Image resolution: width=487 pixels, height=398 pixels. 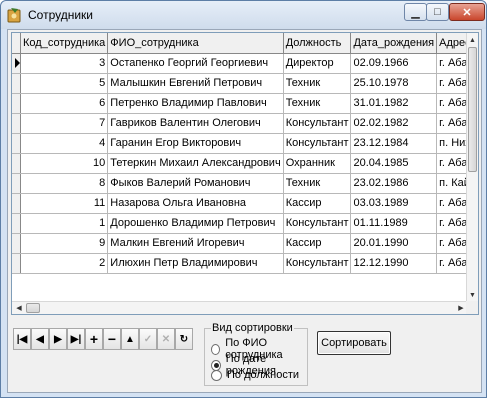 What do you see at coordinates (195, 223) in the screenshot?
I see `table-cell: Дорошенко Владимир Петрович` at bounding box center [195, 223].